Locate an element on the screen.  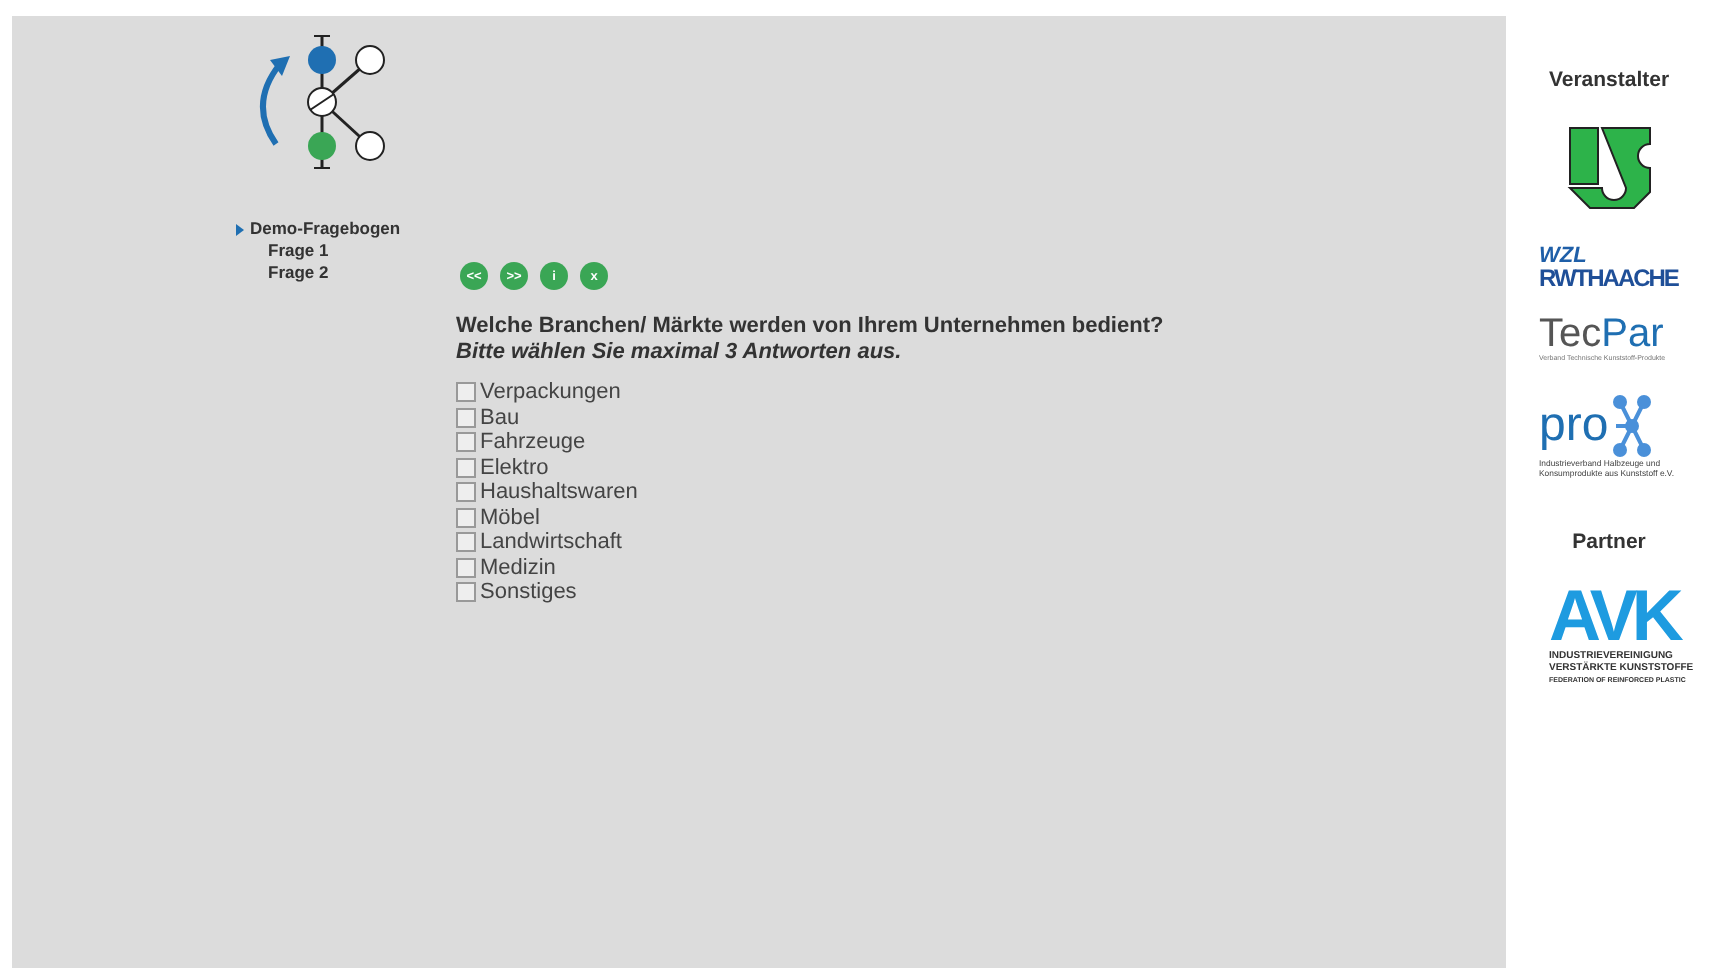
option-label: Landwirtschaft is located at coordinates (551, 542).